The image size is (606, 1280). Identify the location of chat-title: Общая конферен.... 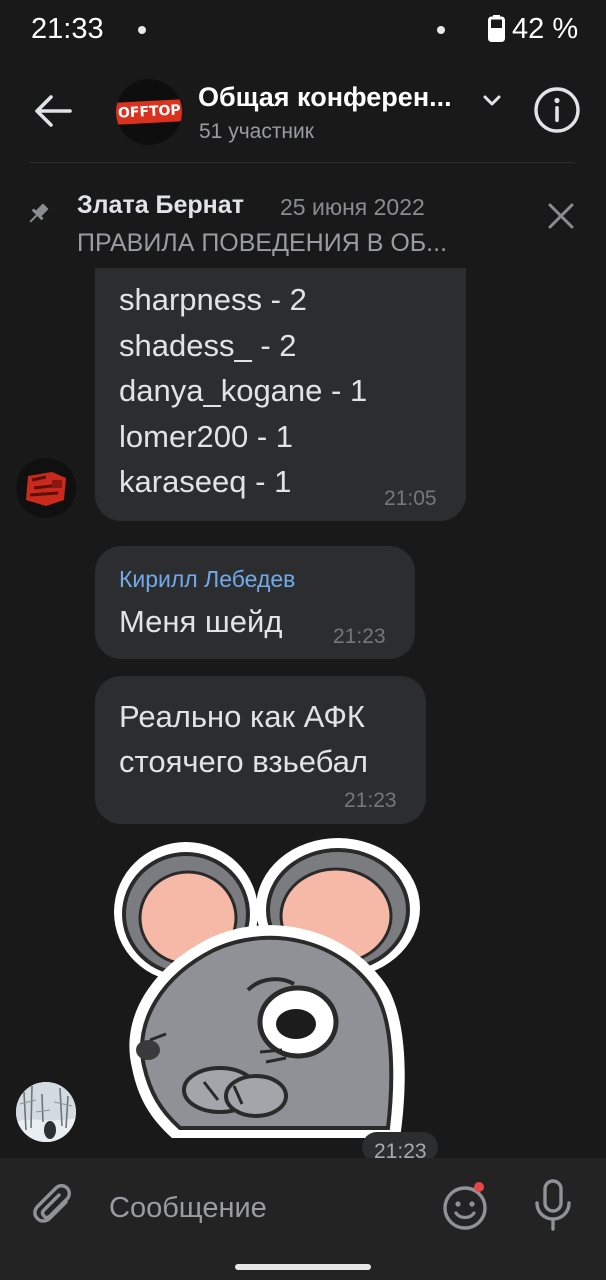
(325, 97).